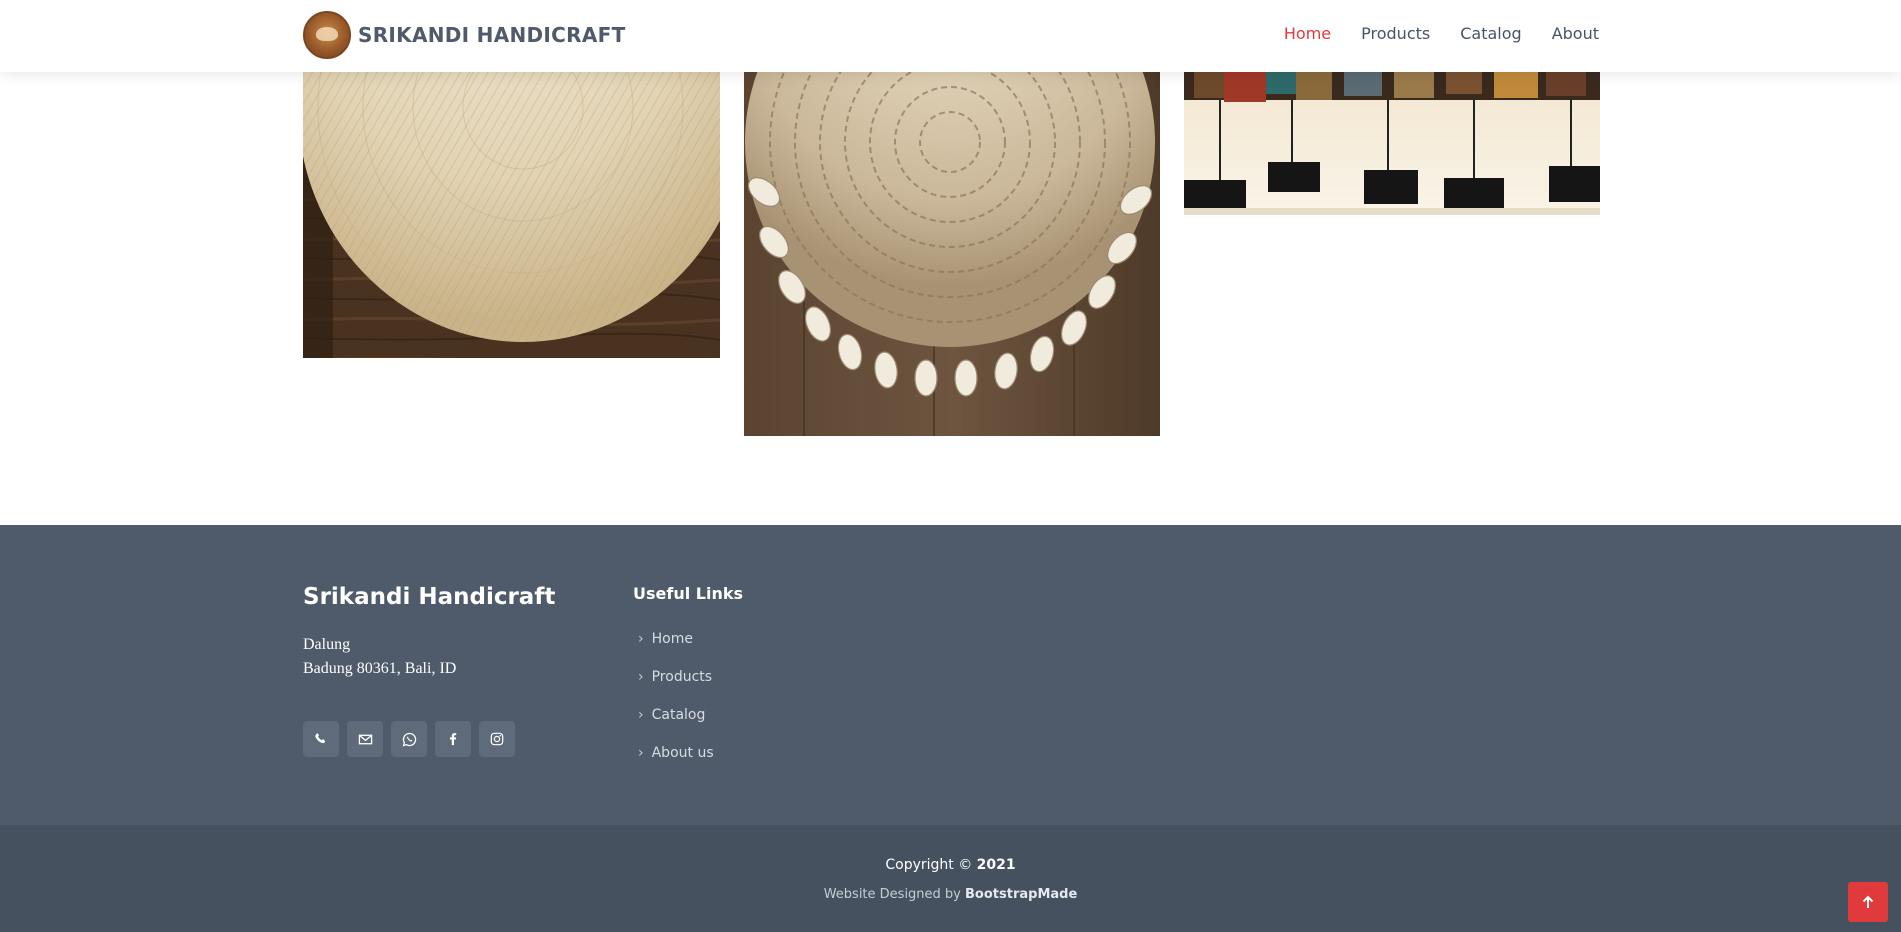 The image size is (1901, 932). What do you see at coordinates (327, 644) in the screenshot?
I see `address-line-1: Dalung` at bounding box center [327, 644].